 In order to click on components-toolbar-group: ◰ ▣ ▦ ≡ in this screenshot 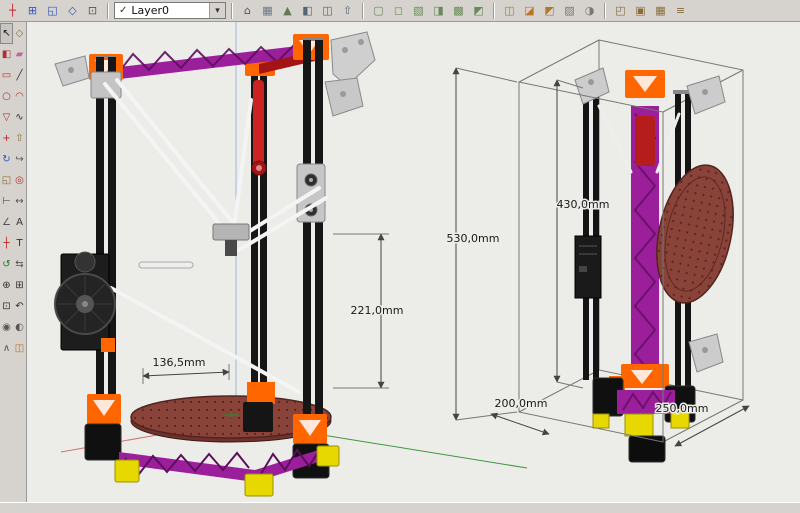, I will do `click(650, 10)`.